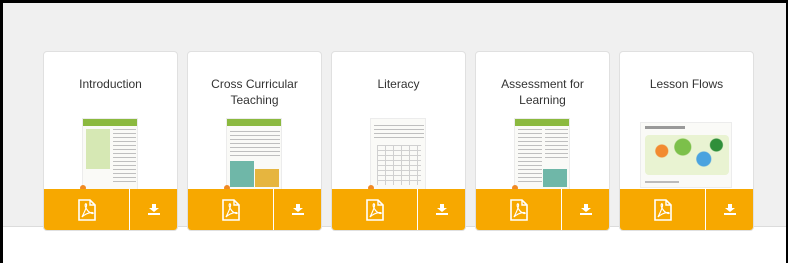 This screenshot has height=263, width=788. Describe the element at coordinates (662, 182) in the screenshot. I see `thumbnail-footer` at that location.